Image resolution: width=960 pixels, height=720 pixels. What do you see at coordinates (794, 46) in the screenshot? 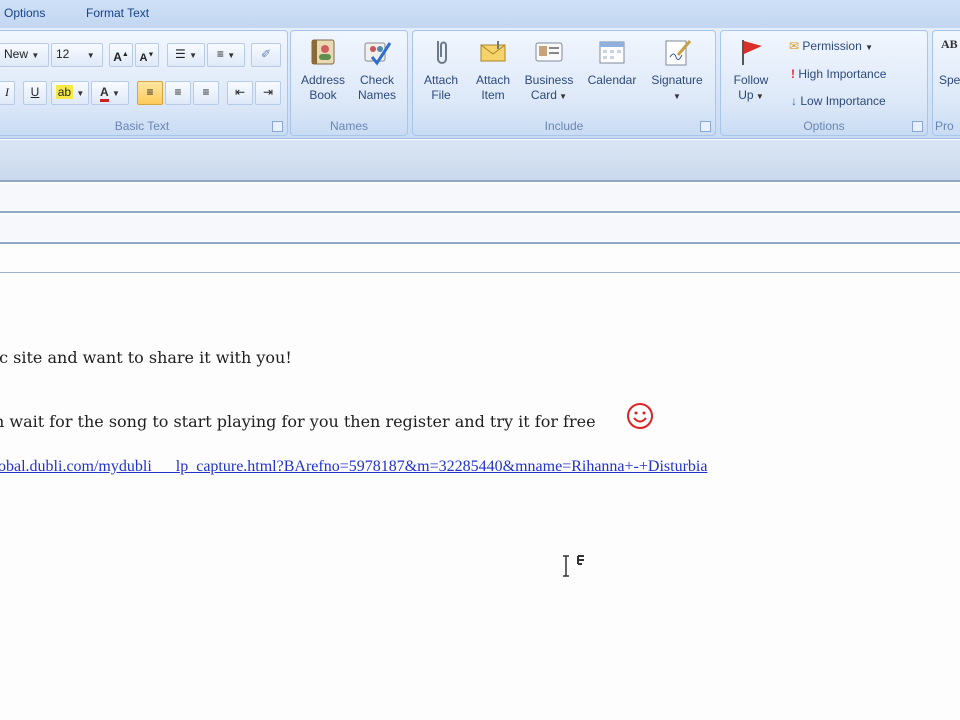
I see `permission-icon: ✉` at bounding box center [794, 46].